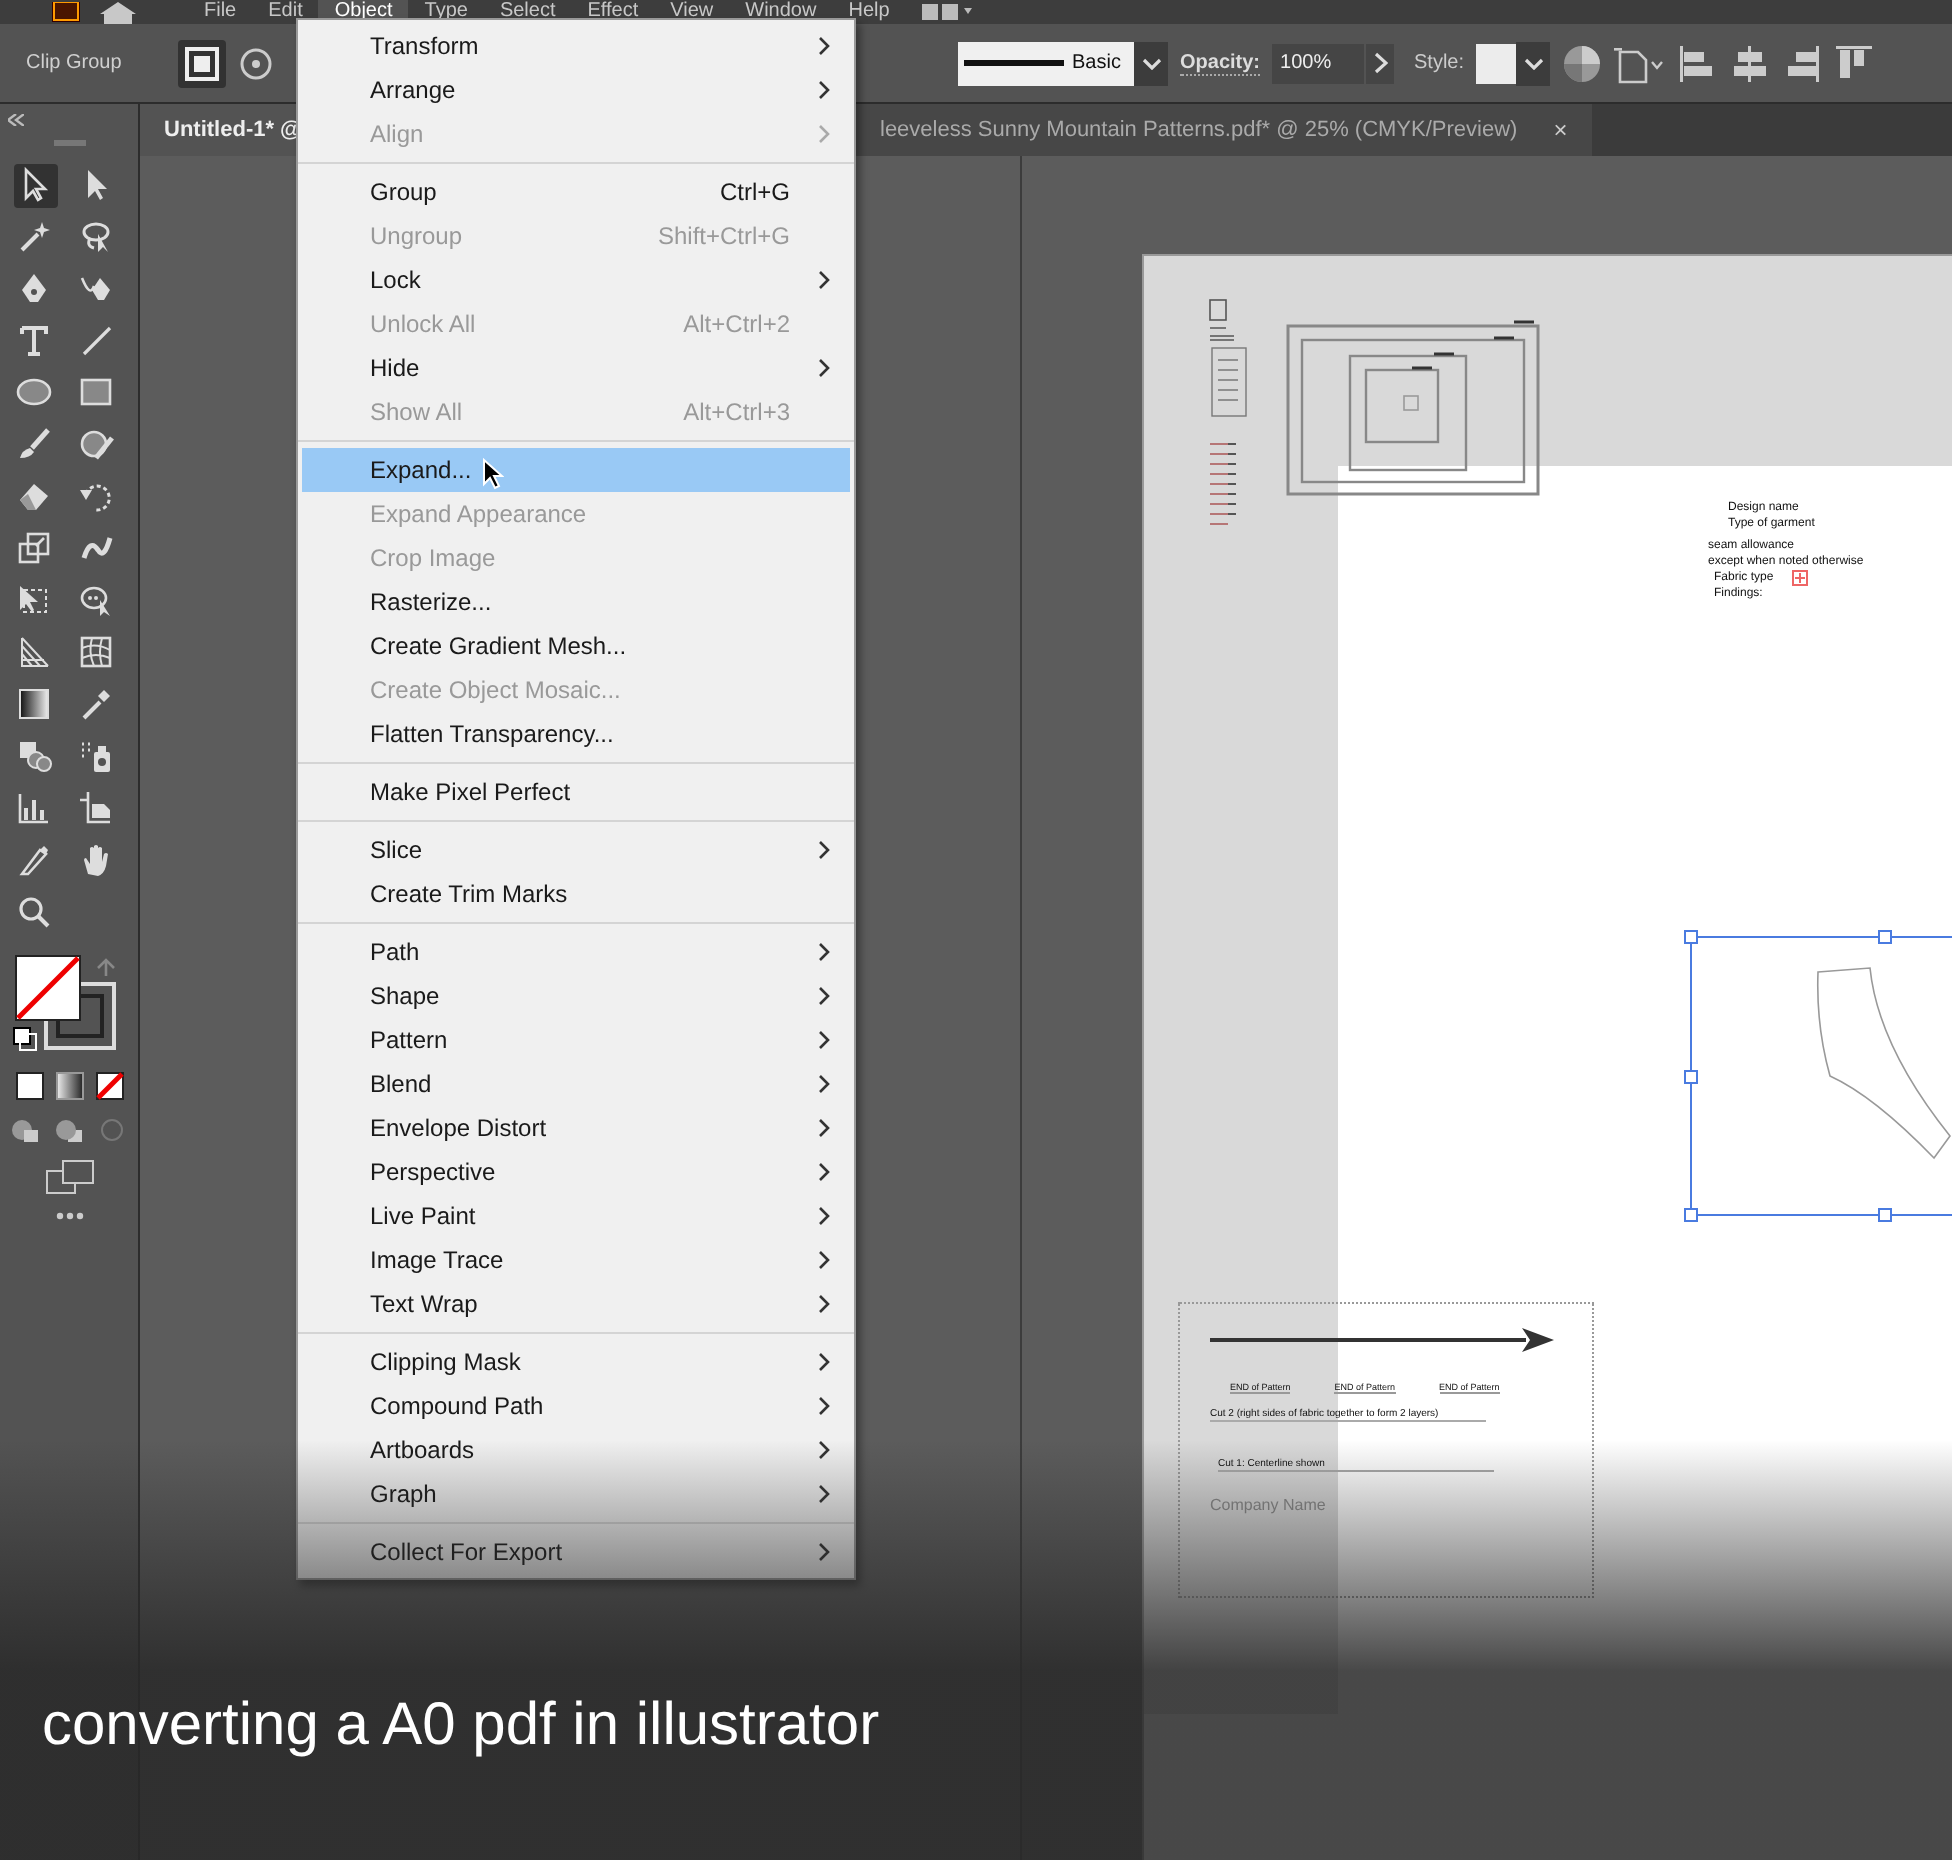 This screenshot has height=1860, width=1952. What do you see at coordinates (1854, 63) in the screenshot?
I see `align-top-icon` at bounding box center [1854, 63].